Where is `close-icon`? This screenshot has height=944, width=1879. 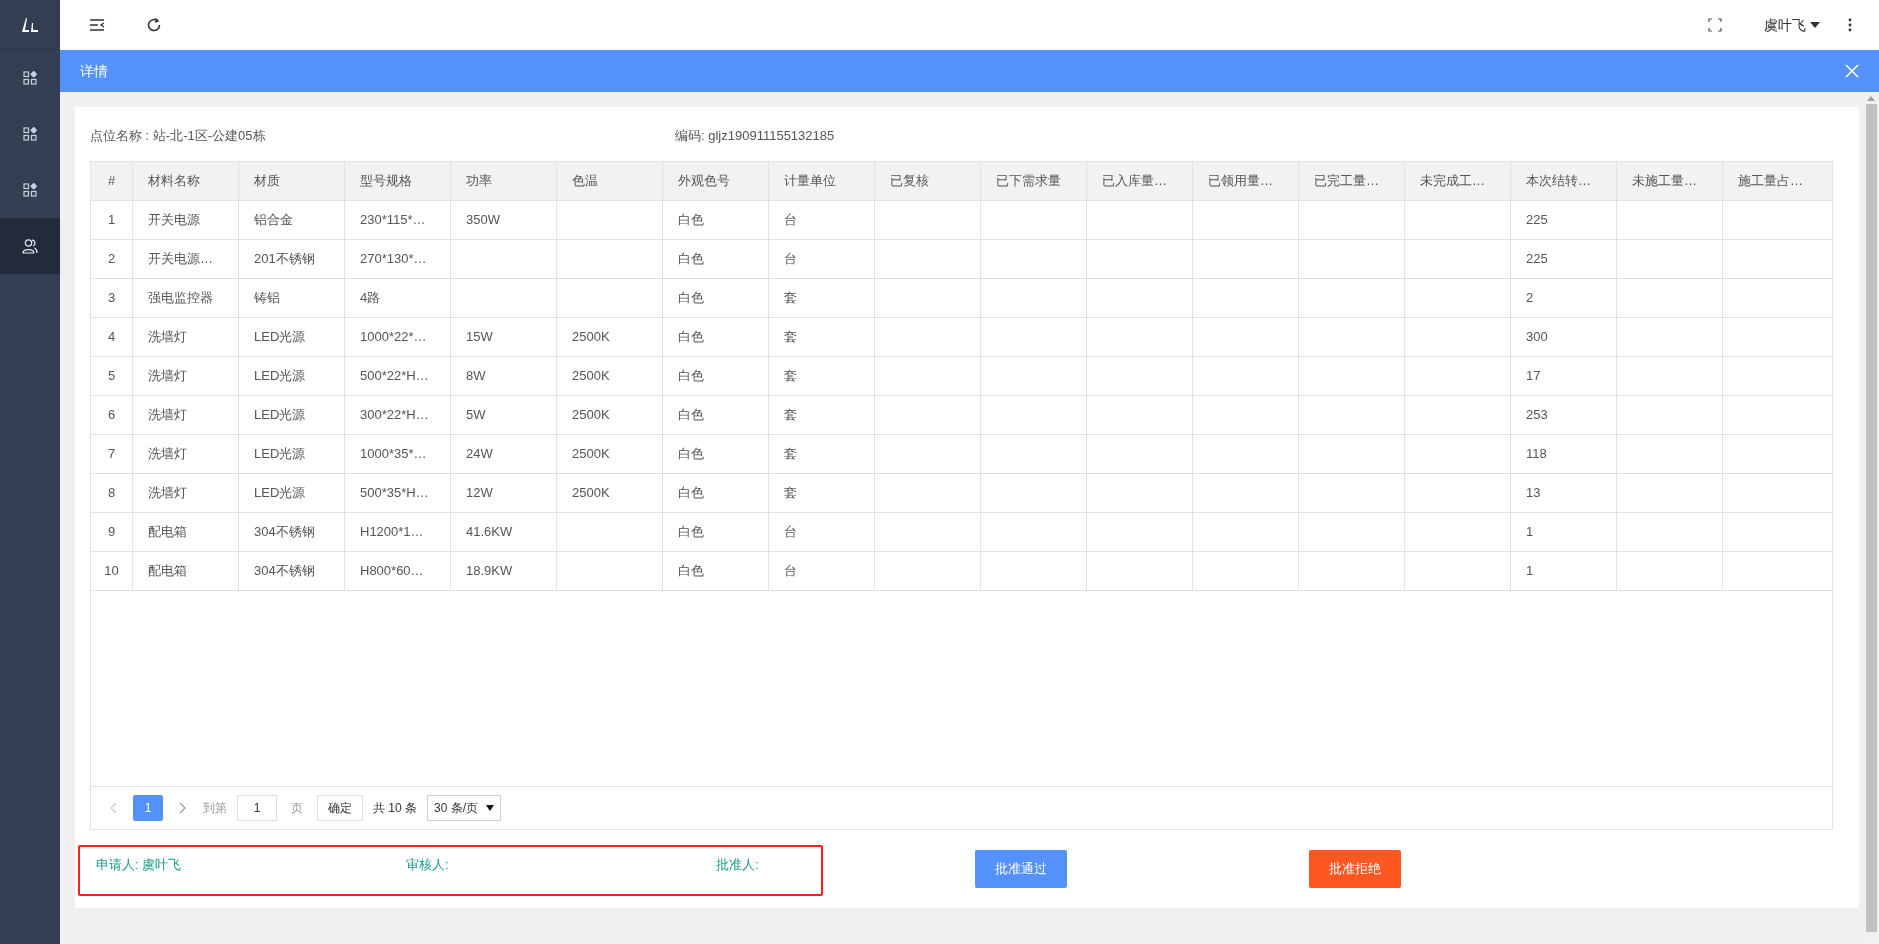 close-icon is located at coordinates (1852, 71).